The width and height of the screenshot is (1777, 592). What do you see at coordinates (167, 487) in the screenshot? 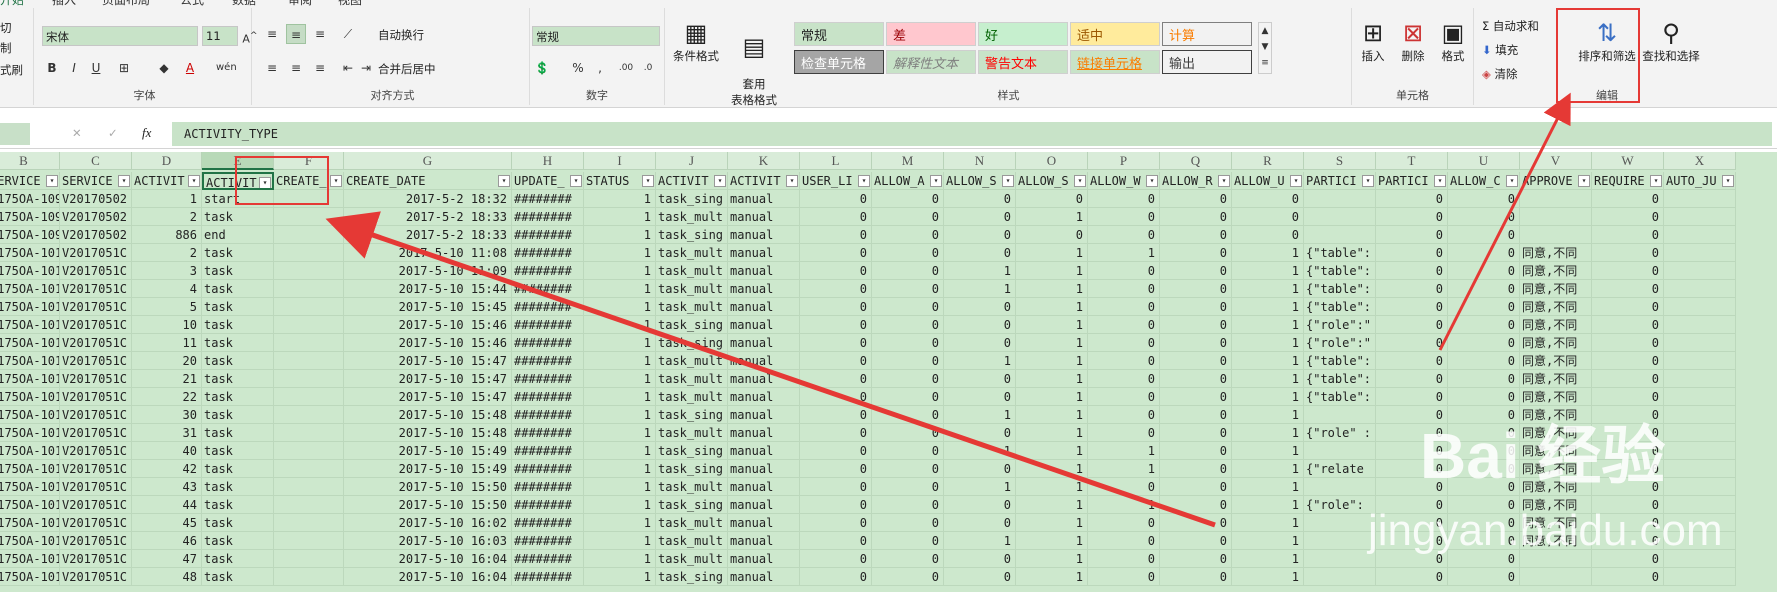
I see `table-cell: 43` at bounding box center [167, 487].